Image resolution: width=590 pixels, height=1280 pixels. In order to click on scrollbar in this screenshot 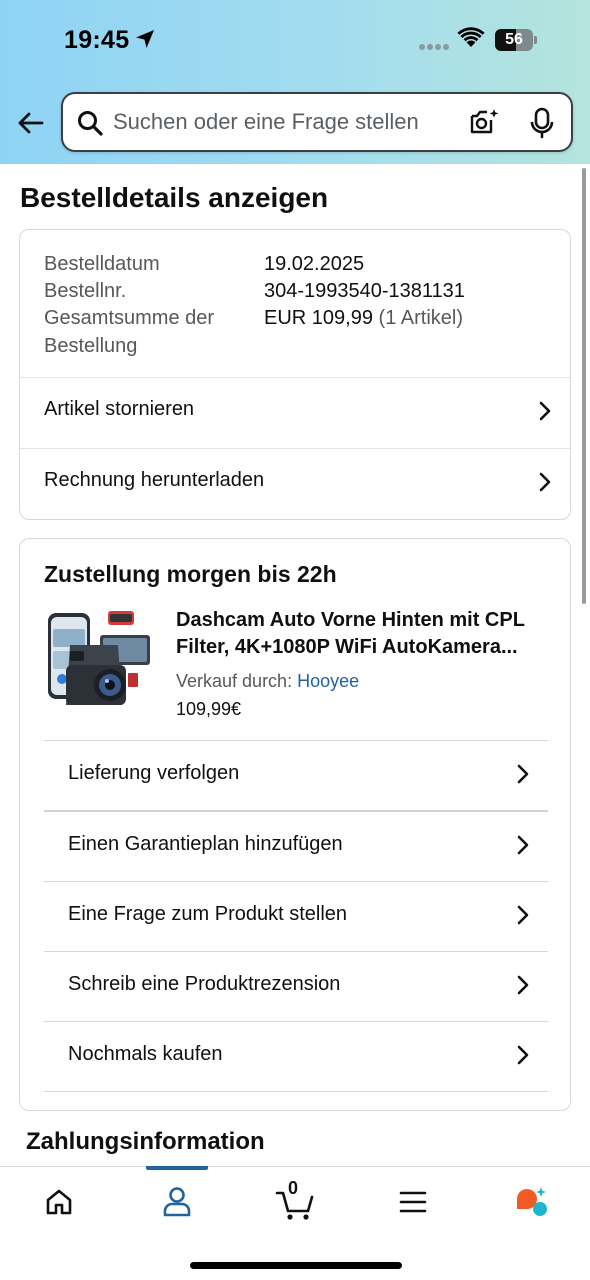, I will do `click(584, 386)`.